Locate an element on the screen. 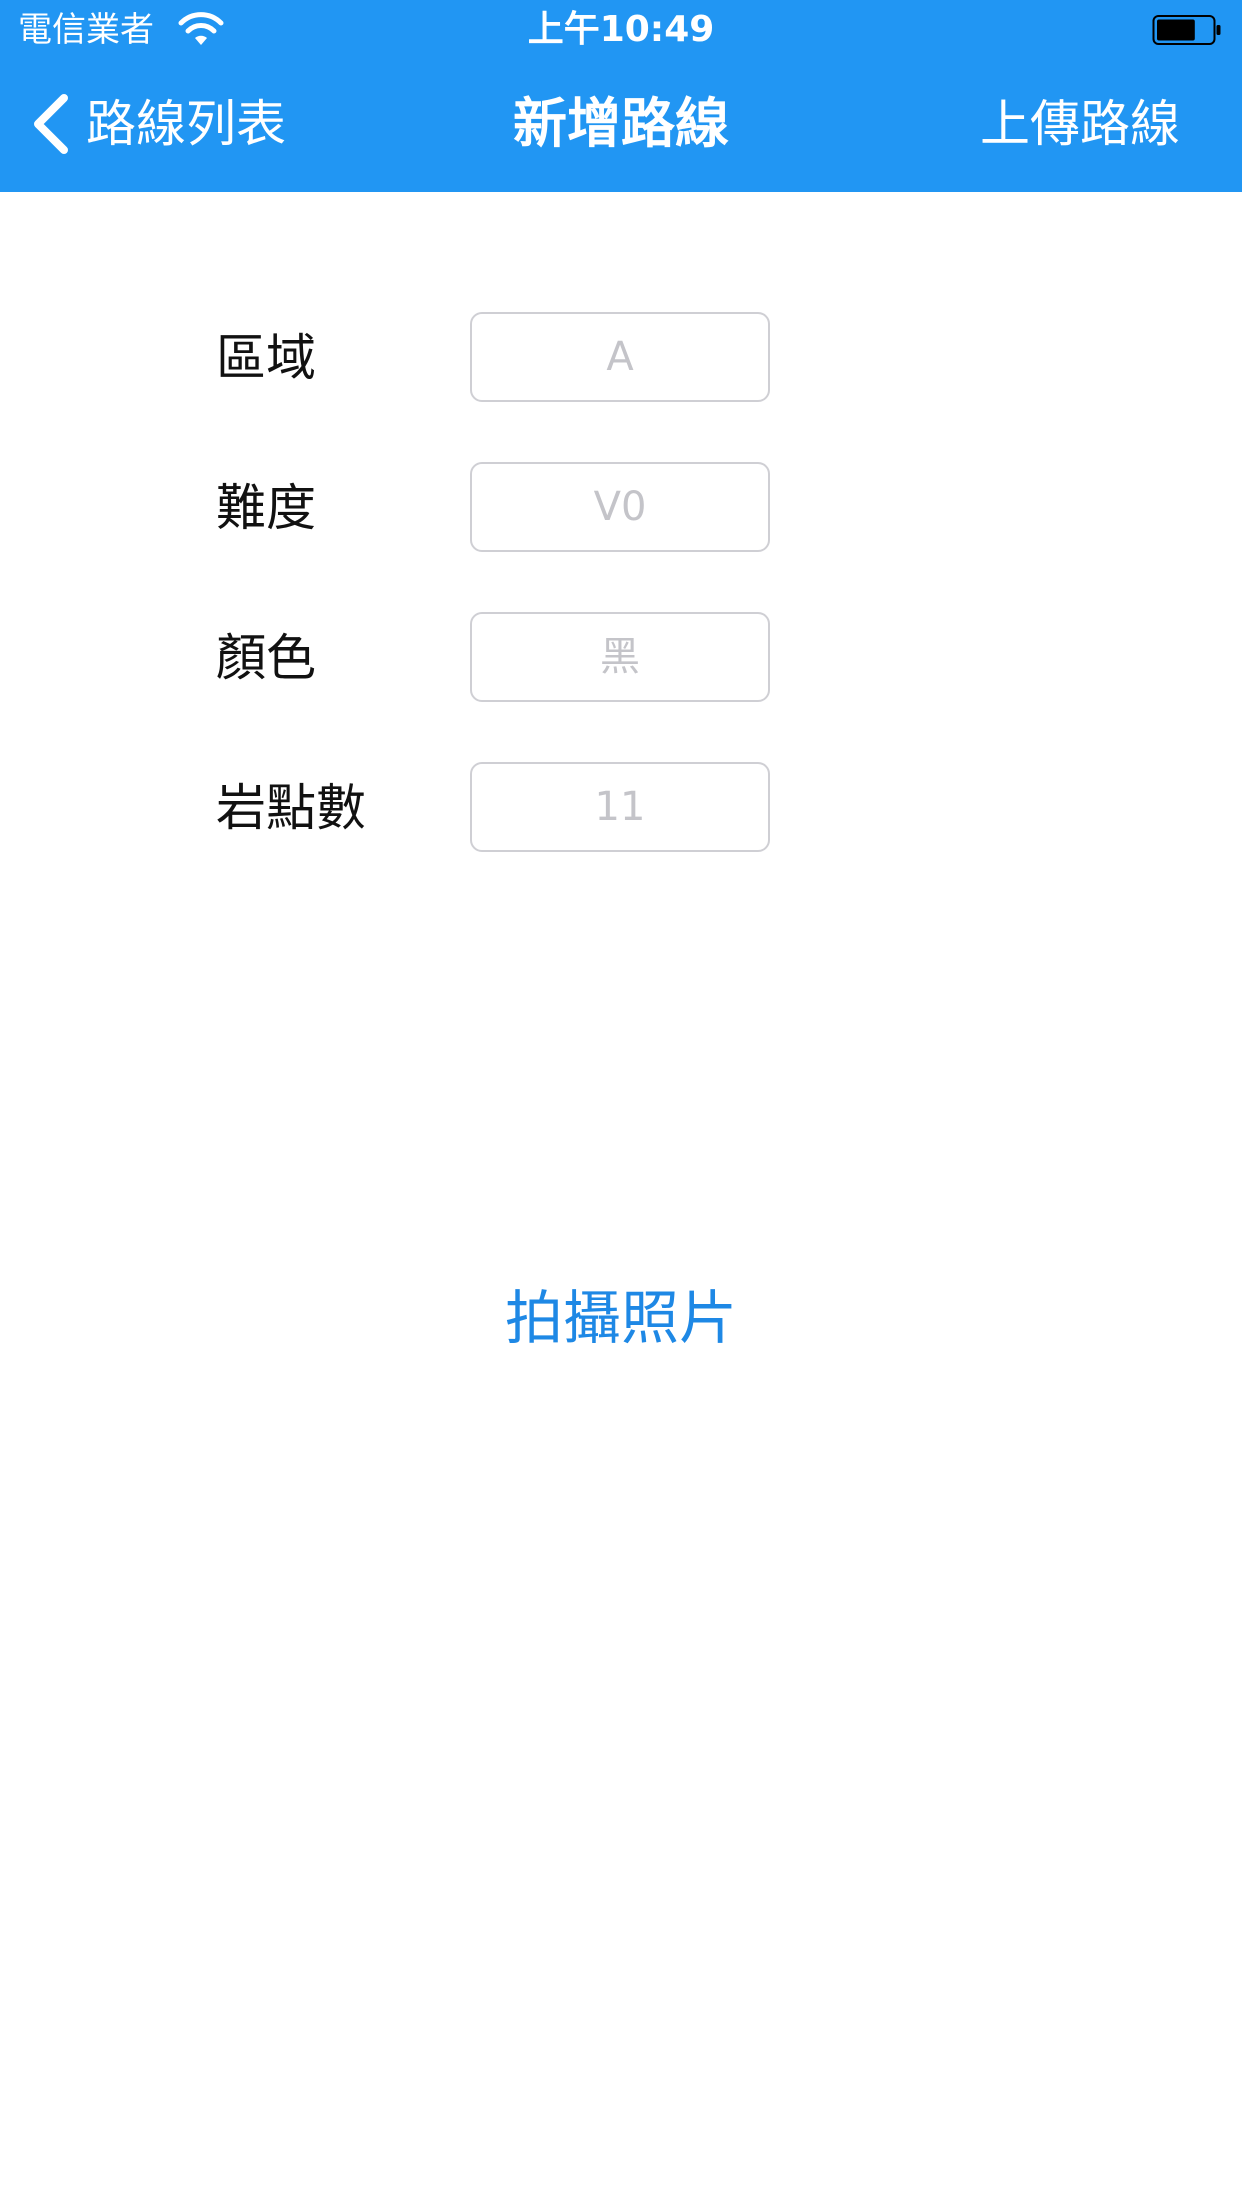  color-input is located at coordinates (620, 657).